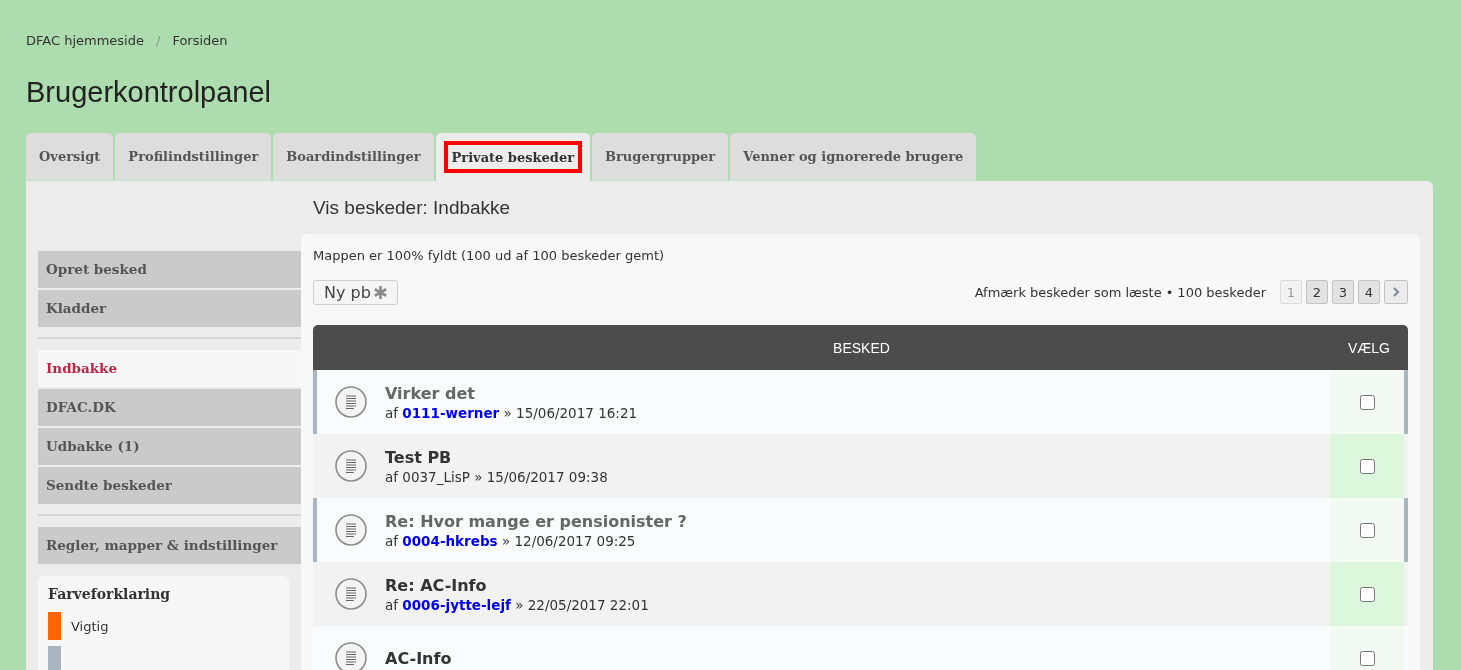 The width and height of the screenshot is (1461, 670). What do you see at coordinates (169, 446) in the screenshot?
I see `sidebar-item: Udbakke (1)` at bounding box center [169, 446].